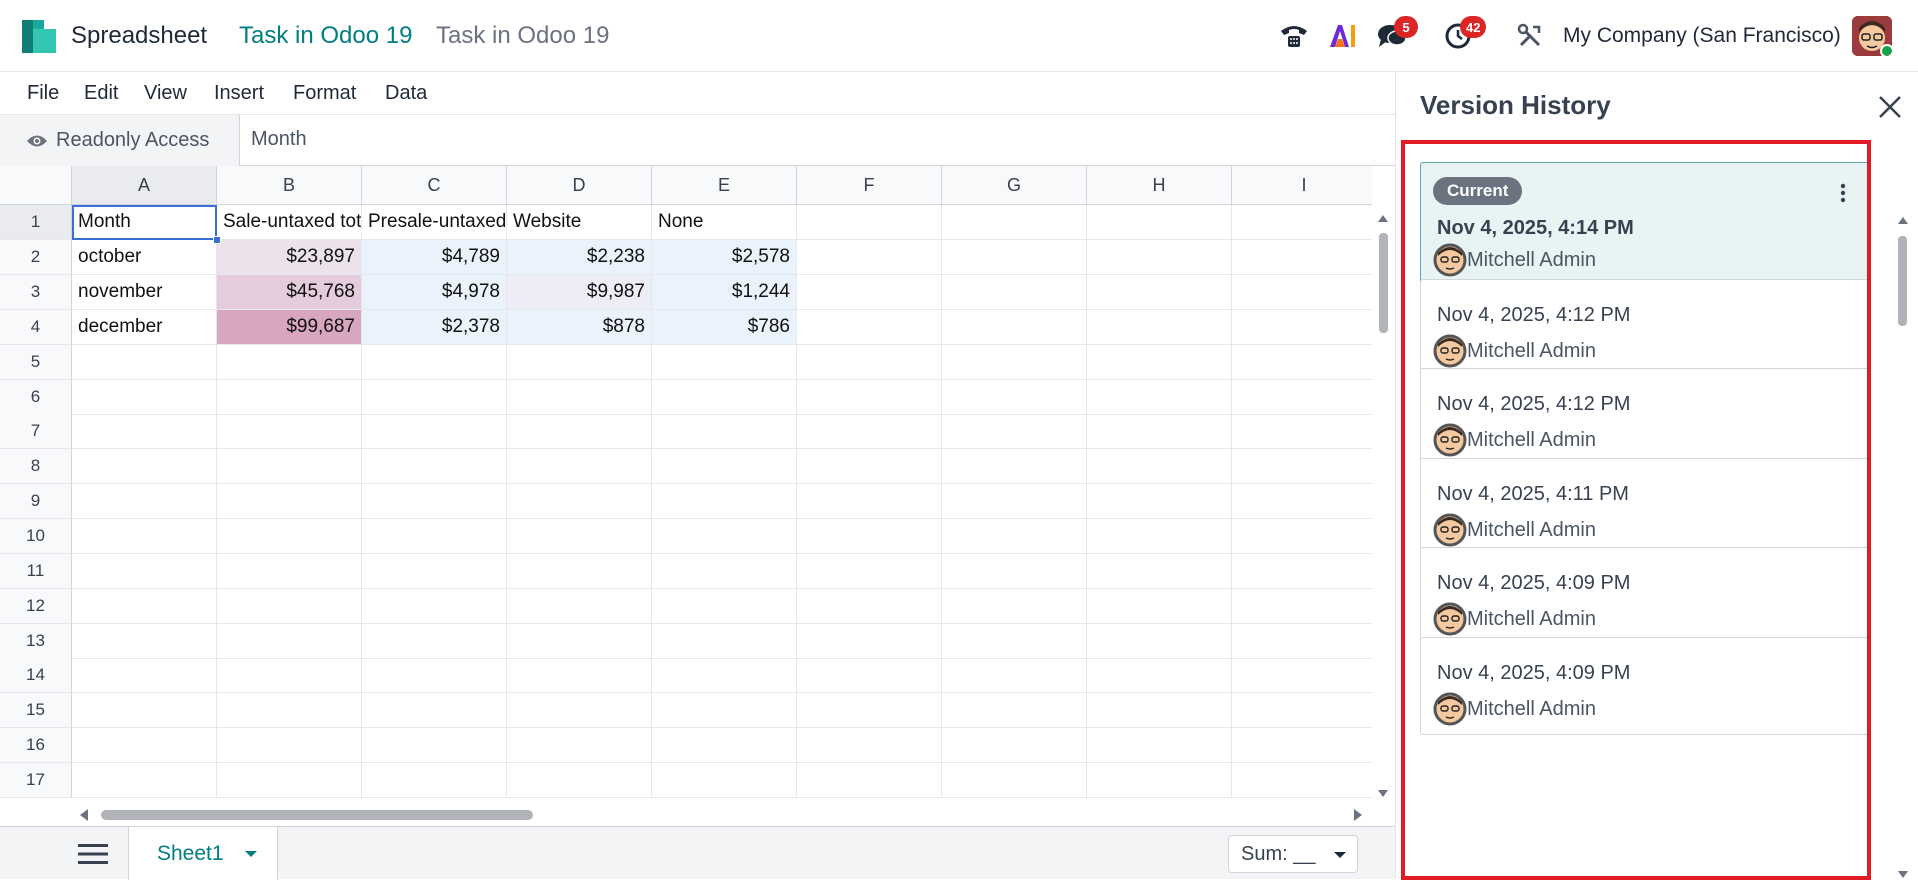  Describe the element at coordinates (434, 641) in the screenshot. I see `cell-c13` at that location.